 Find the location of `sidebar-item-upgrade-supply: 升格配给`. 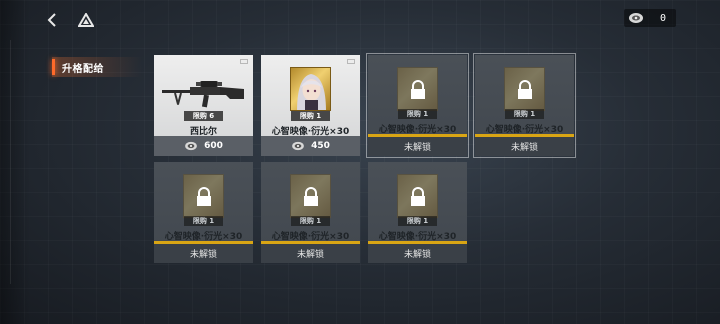

sidebar-item-upgrade-supply: 升格配给 is located at coordinates (97, 67).